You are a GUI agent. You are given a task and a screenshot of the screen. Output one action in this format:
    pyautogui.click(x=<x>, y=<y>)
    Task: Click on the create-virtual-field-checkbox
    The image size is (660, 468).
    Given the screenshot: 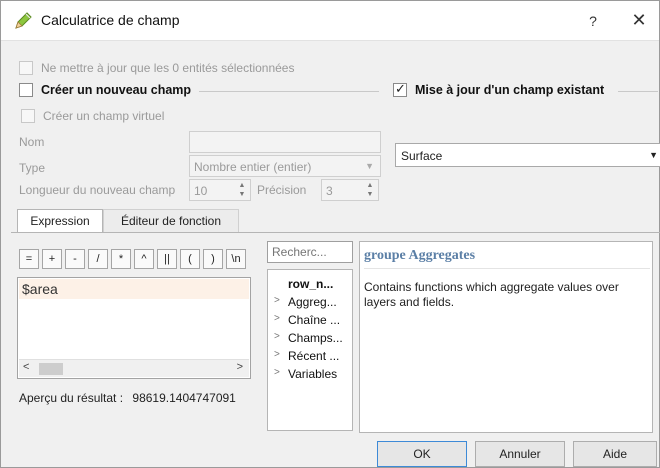 What is the action you would take?
    pyautogui.click(x=28, y=116)
    